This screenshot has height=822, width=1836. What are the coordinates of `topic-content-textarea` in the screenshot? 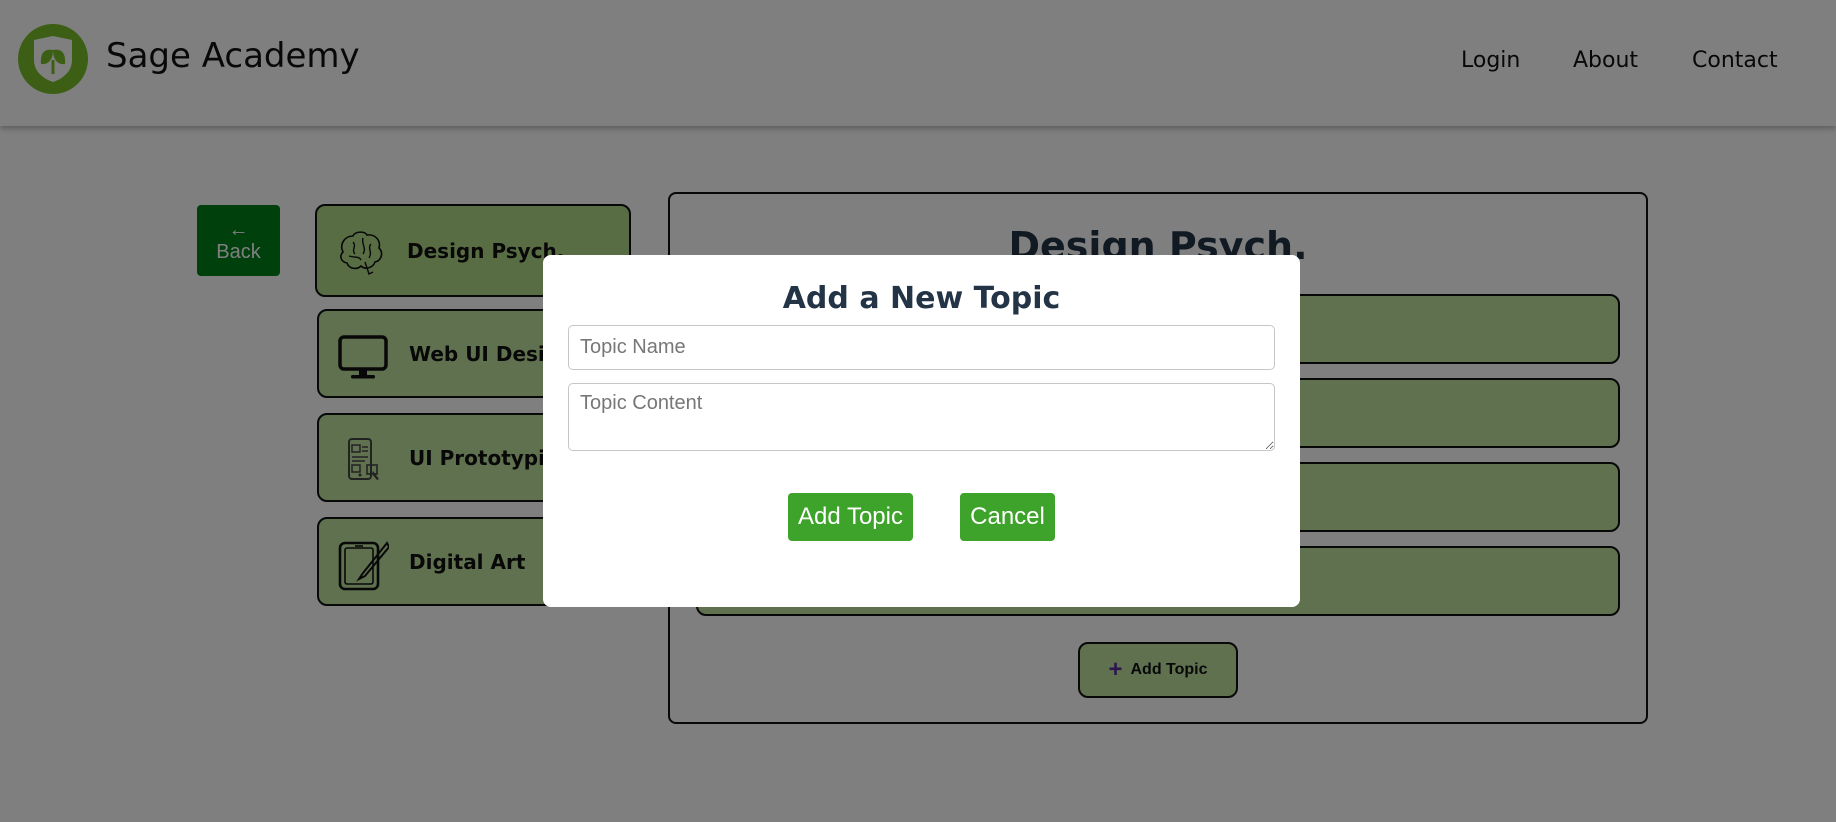 It's located at (921, 417).